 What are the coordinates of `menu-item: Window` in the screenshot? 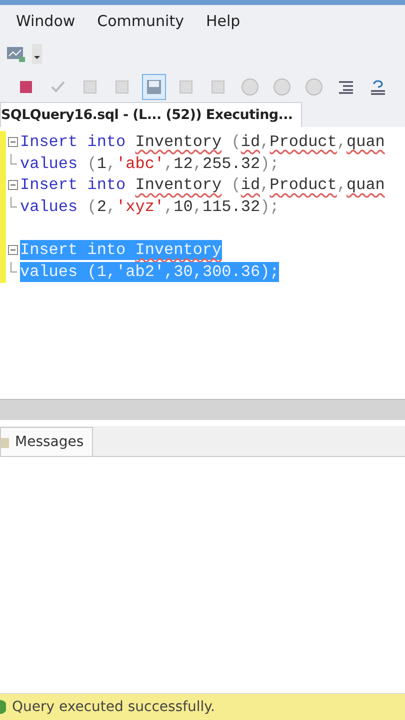 It's located at (46, 21).